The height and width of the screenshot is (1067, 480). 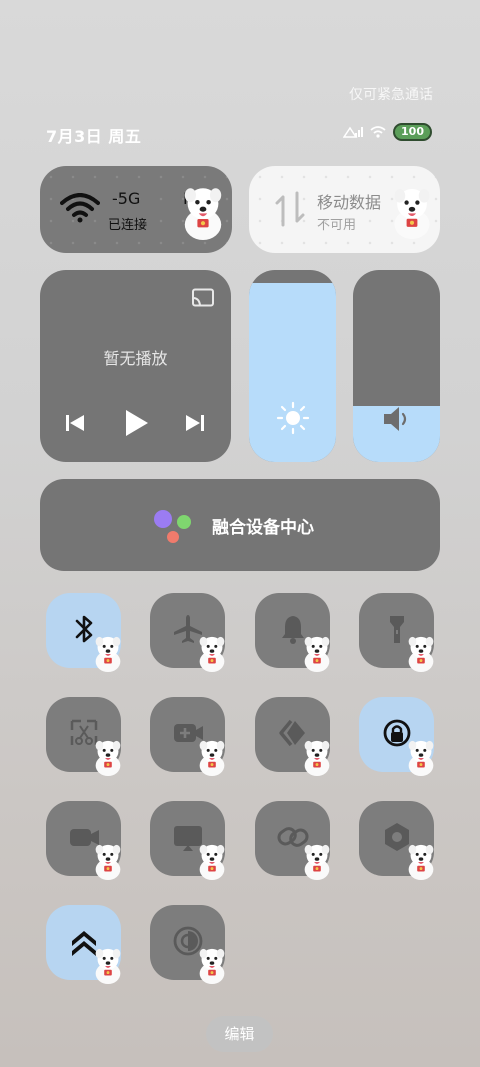 I want to click on toggle-tile-nearby-share, so click(x=292, y=734).